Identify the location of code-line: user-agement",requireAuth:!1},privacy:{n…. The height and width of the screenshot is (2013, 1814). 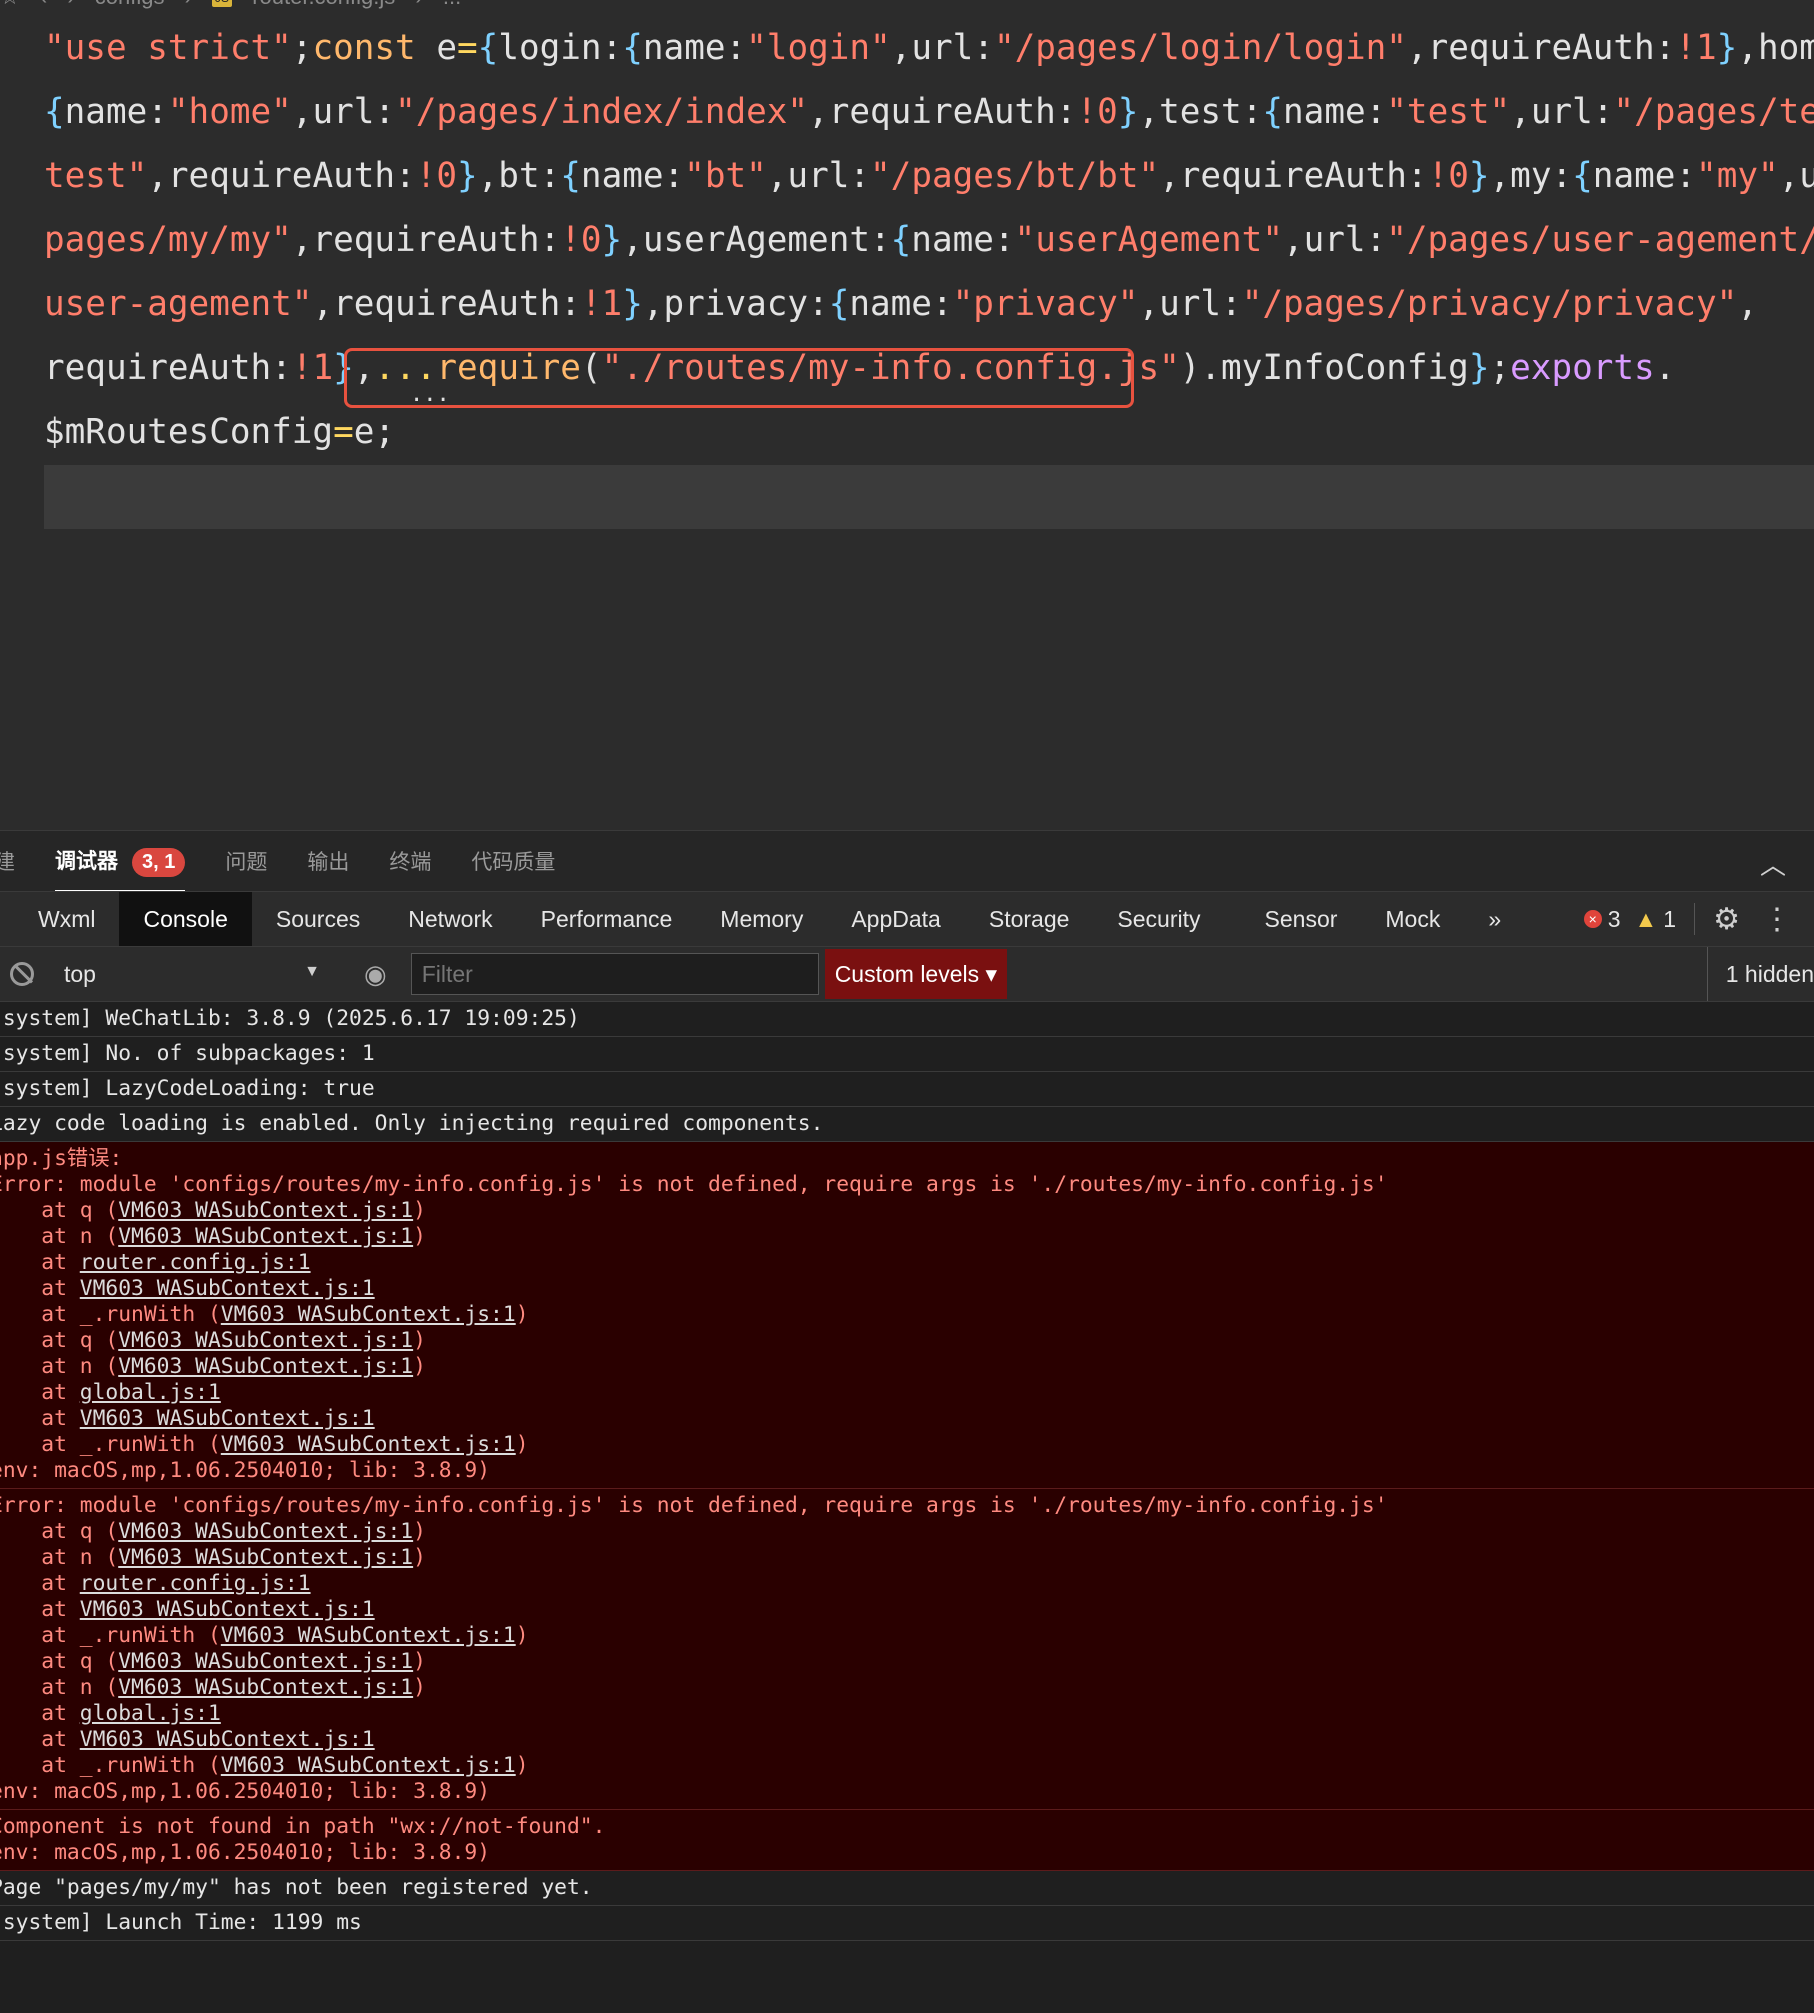
(901, 304).